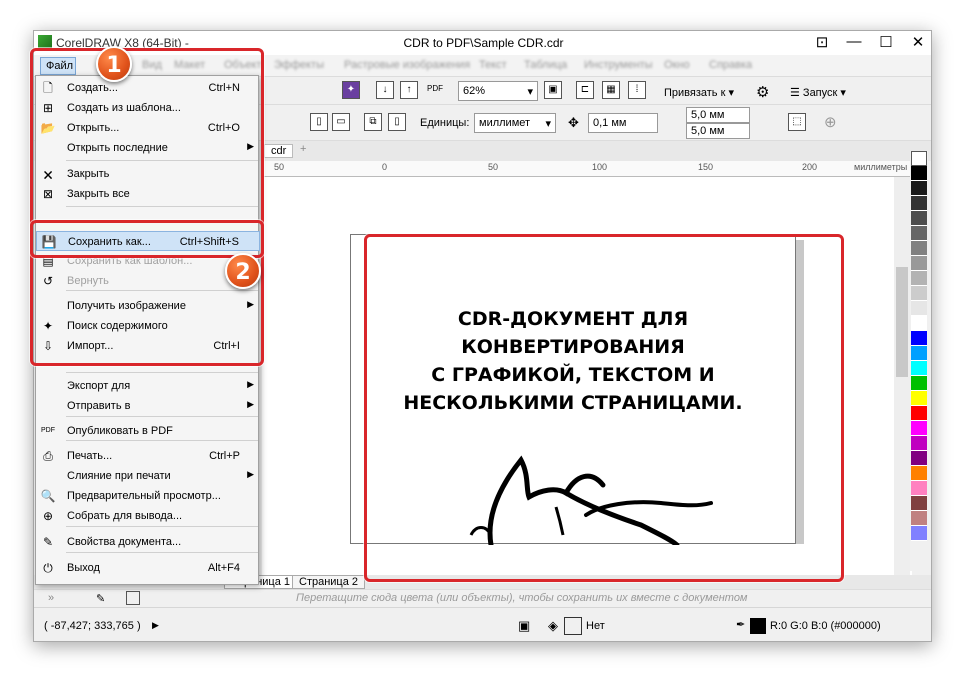  What do you see at coordinates (515, 123) in the screenshot?
I see `units-select: миллимет ▾` at bounding box center [515, 123].